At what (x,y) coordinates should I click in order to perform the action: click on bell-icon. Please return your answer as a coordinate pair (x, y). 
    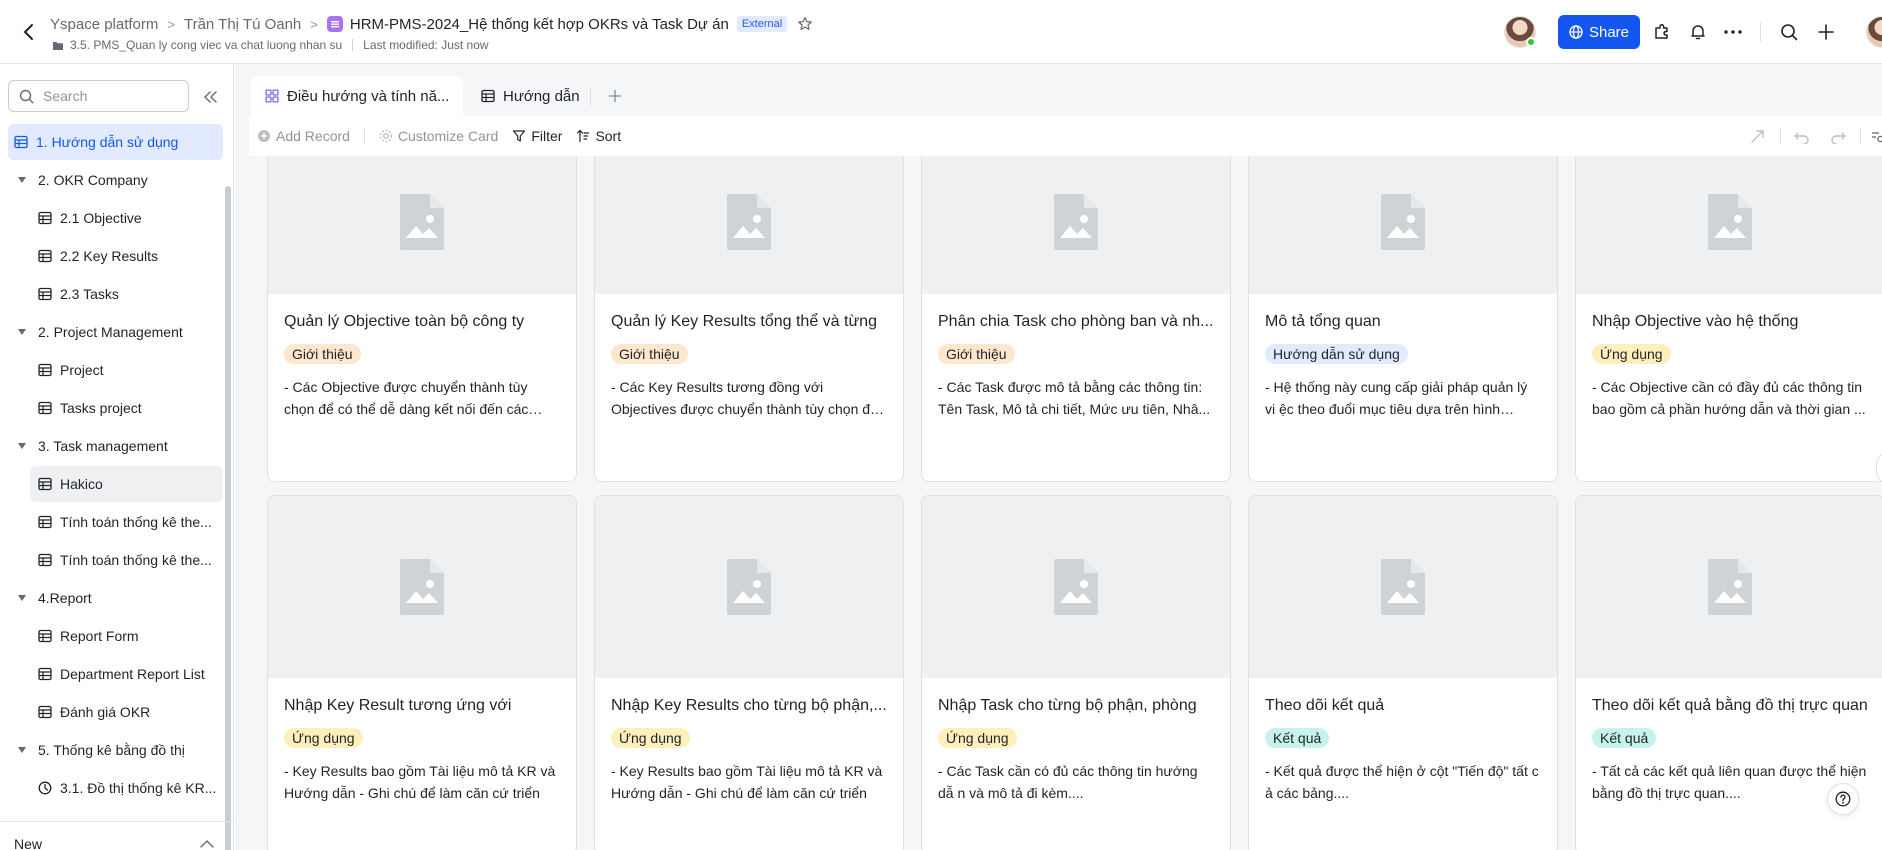
    Looking at the image, I should click on (1698, 32).